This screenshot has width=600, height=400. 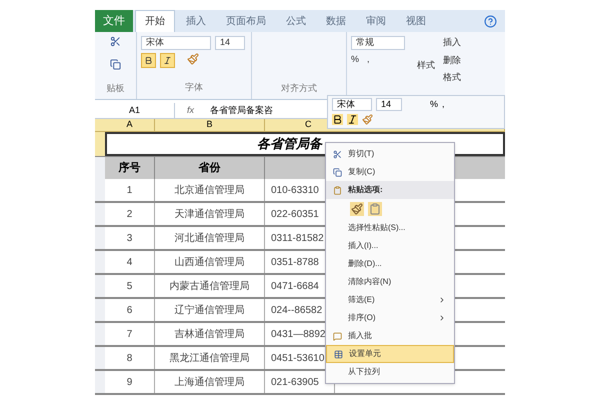 I want to click on table-cell: 辽宁通信管理局, so click(x=210, y=310).